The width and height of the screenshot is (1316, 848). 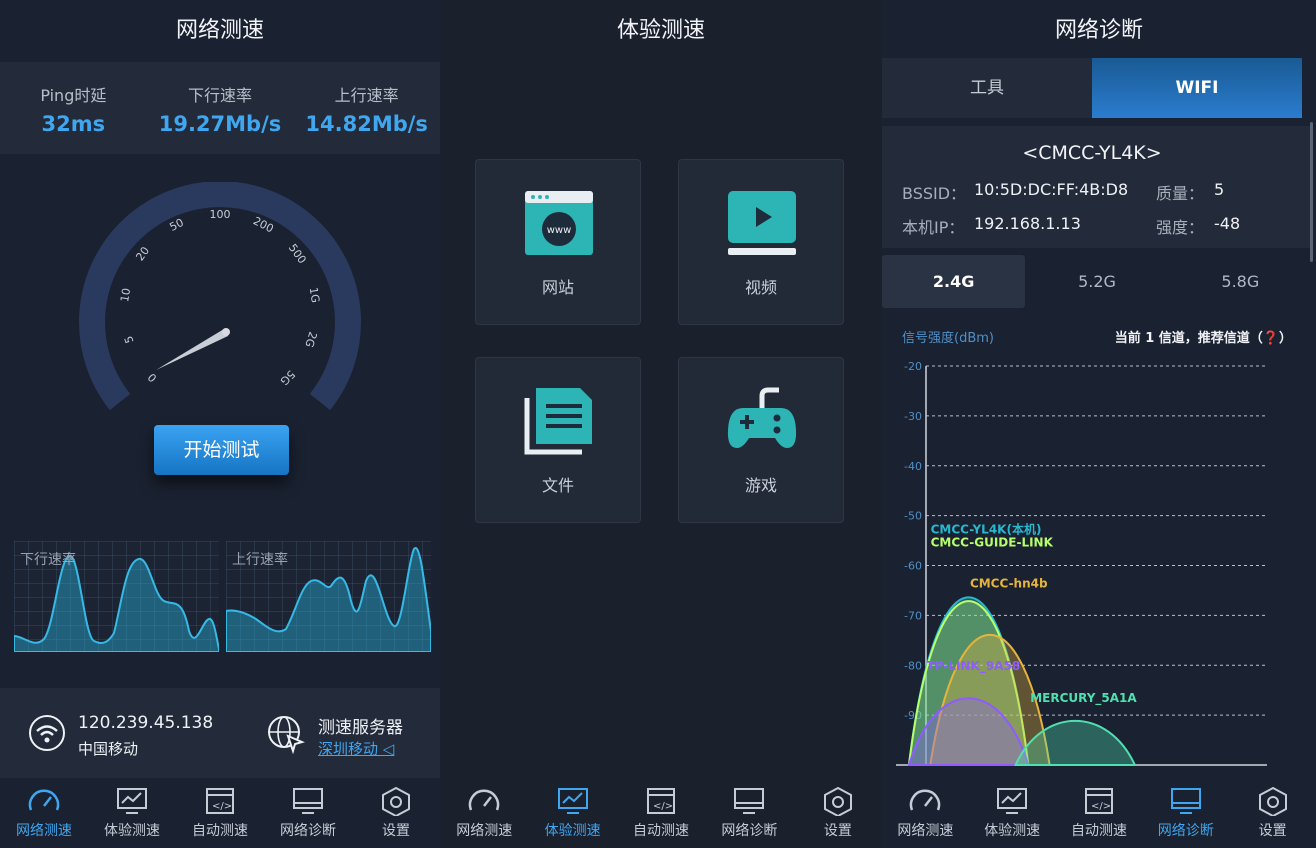 I want to click on nav-label: 网络测速, so click(x=925, y=831).